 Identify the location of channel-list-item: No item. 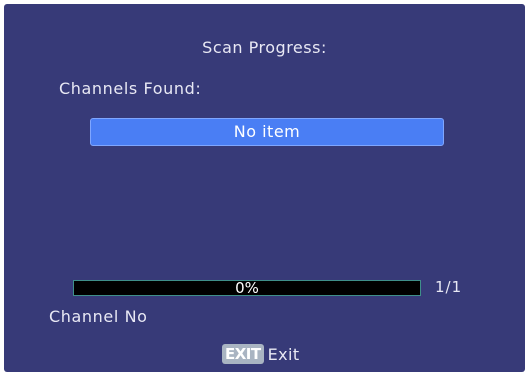
(267, 132).